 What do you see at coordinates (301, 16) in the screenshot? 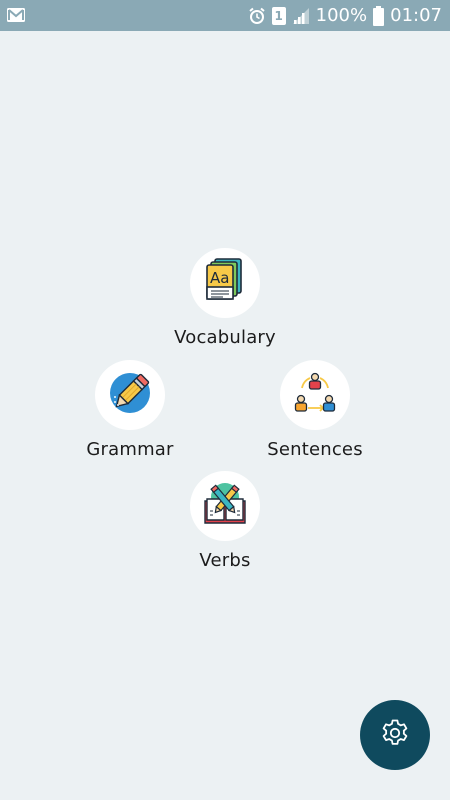
I see `signal-icon` at bounding box center [301, 16].